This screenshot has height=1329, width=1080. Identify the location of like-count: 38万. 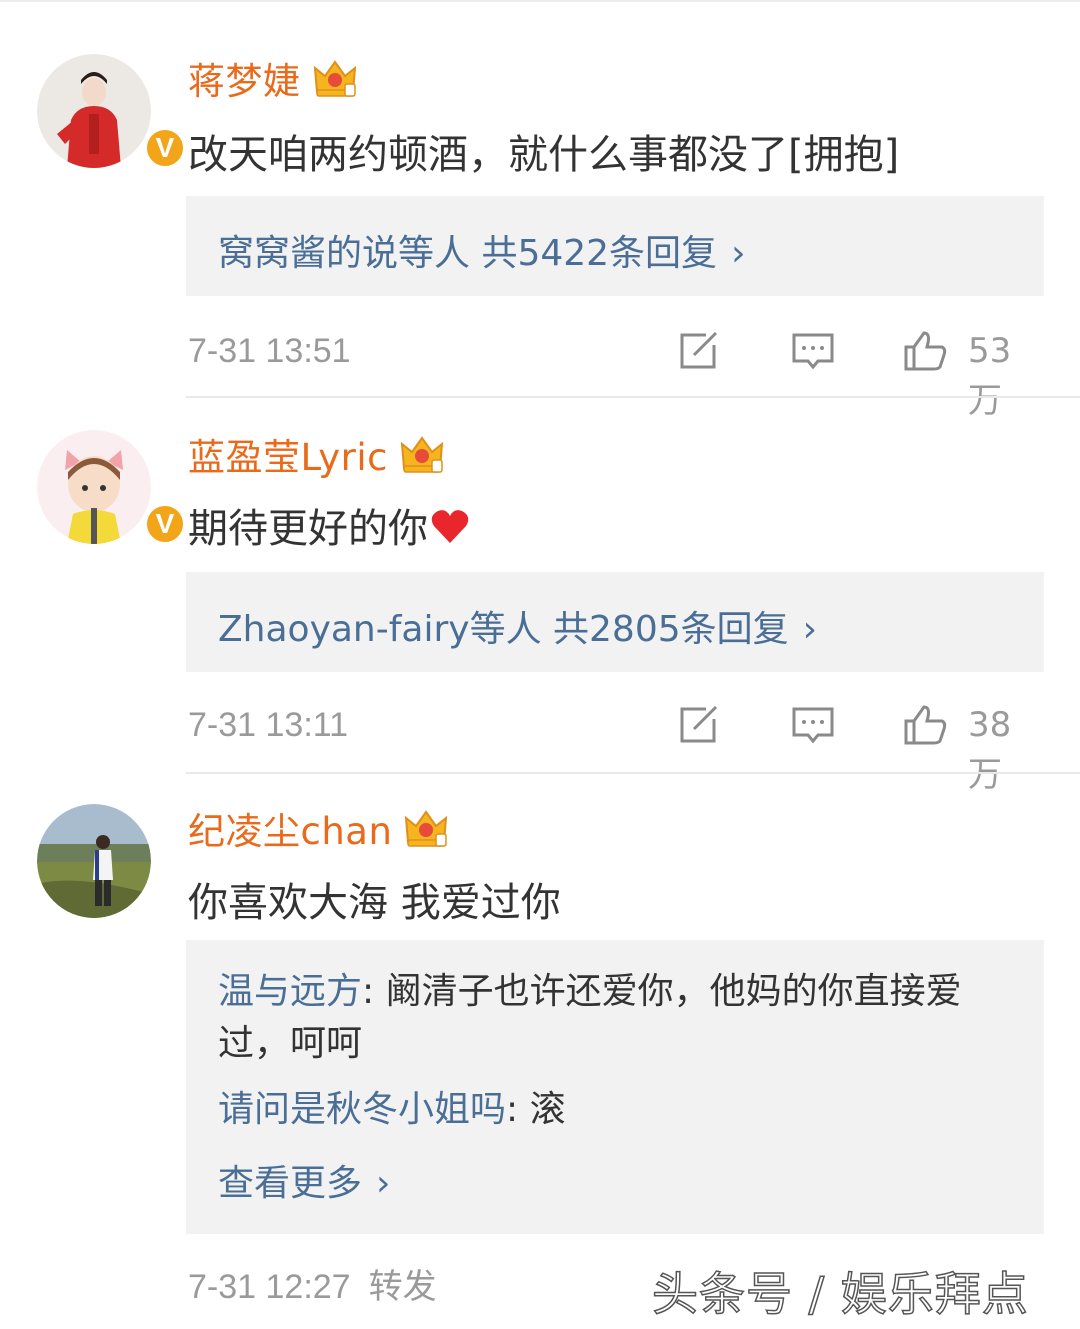
(990, 750).